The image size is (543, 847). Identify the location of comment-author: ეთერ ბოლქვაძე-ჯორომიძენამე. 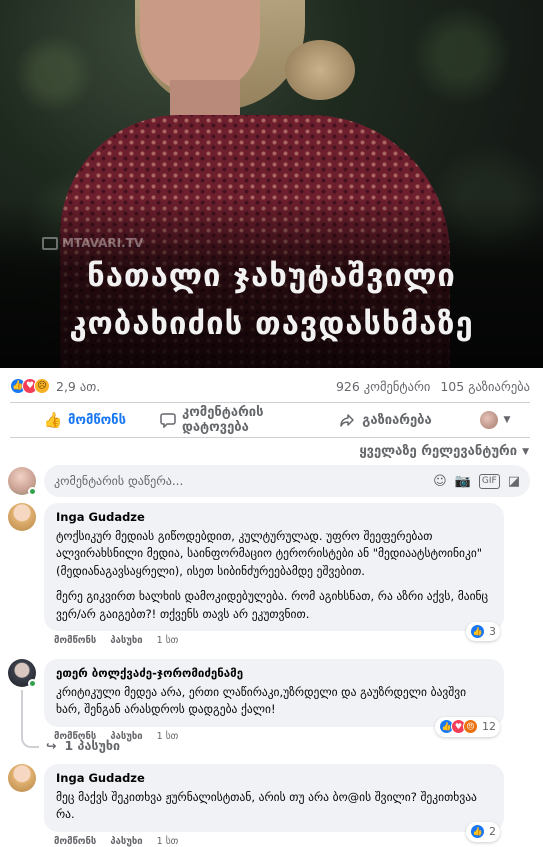
(274, 674).